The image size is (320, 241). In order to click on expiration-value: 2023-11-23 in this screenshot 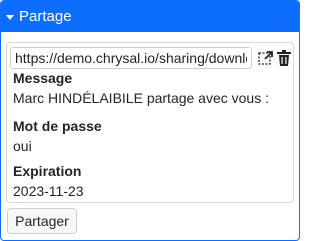, I will do `click(48, 191)`.